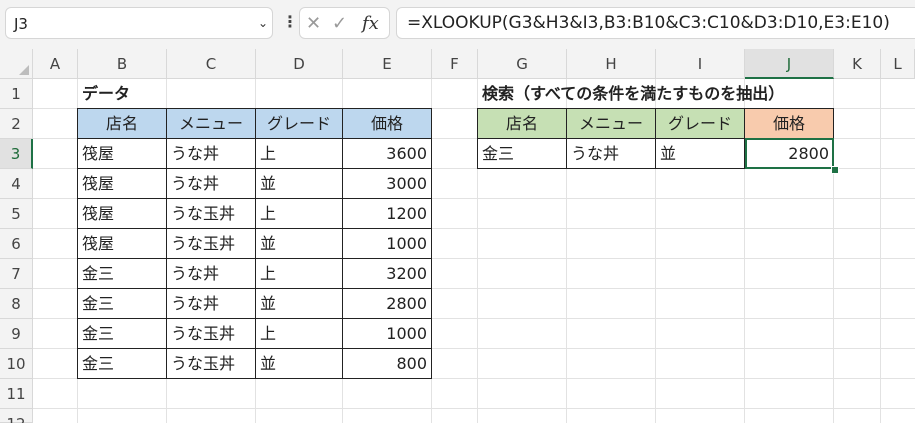 The height and width of the screenshot is (423, 915). Describe the element at coordinates (139, 23) in the screenshot. I see `name-box: J3 ⌄` at that location.